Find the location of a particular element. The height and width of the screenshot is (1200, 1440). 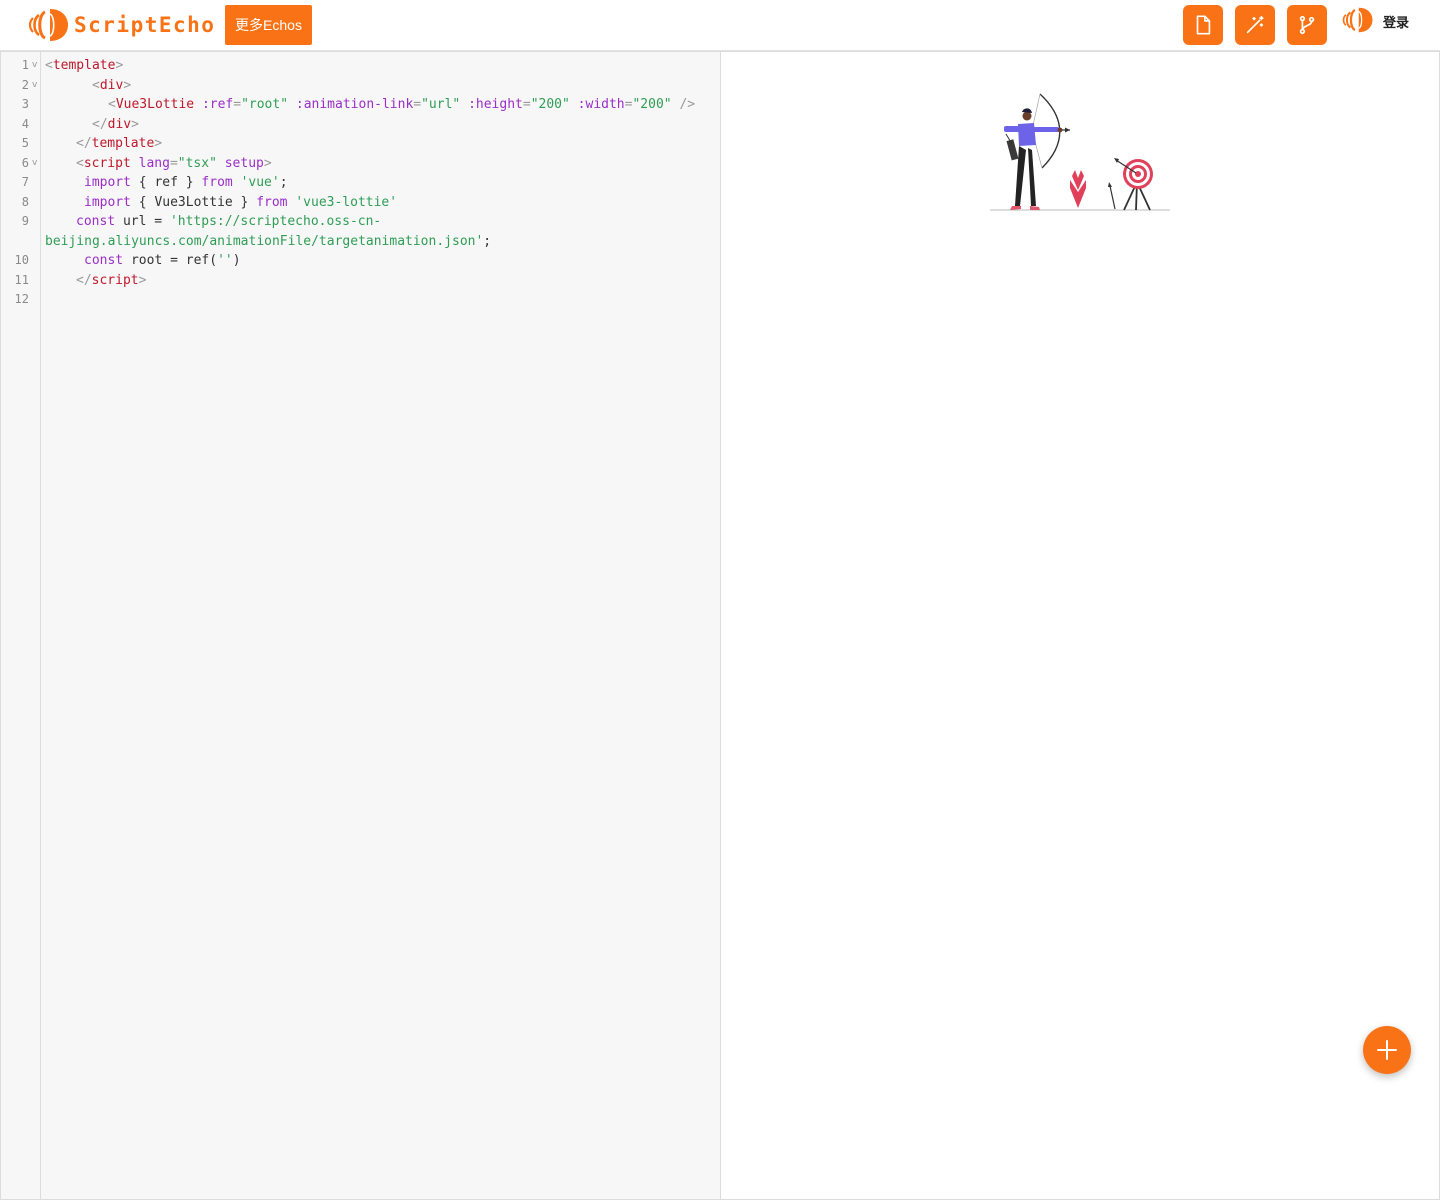

new-file-button is located at coordinates (1203, 25).